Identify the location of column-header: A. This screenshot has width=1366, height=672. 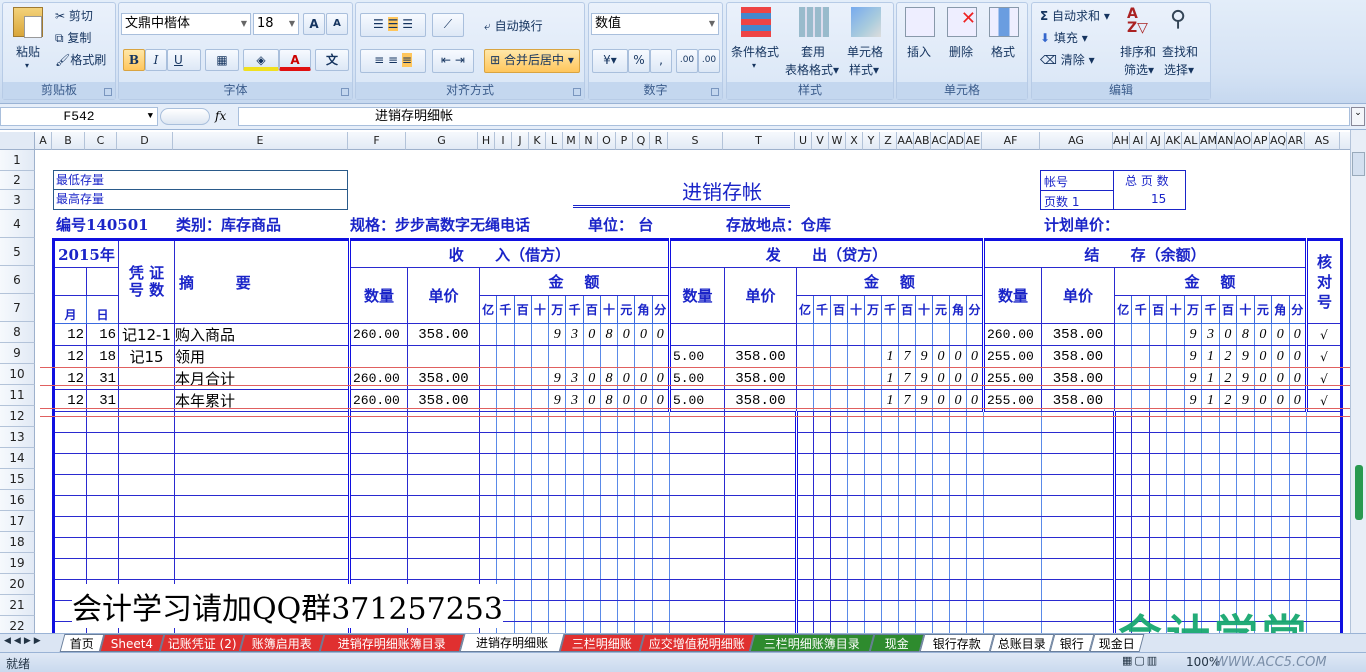
(43, 141).